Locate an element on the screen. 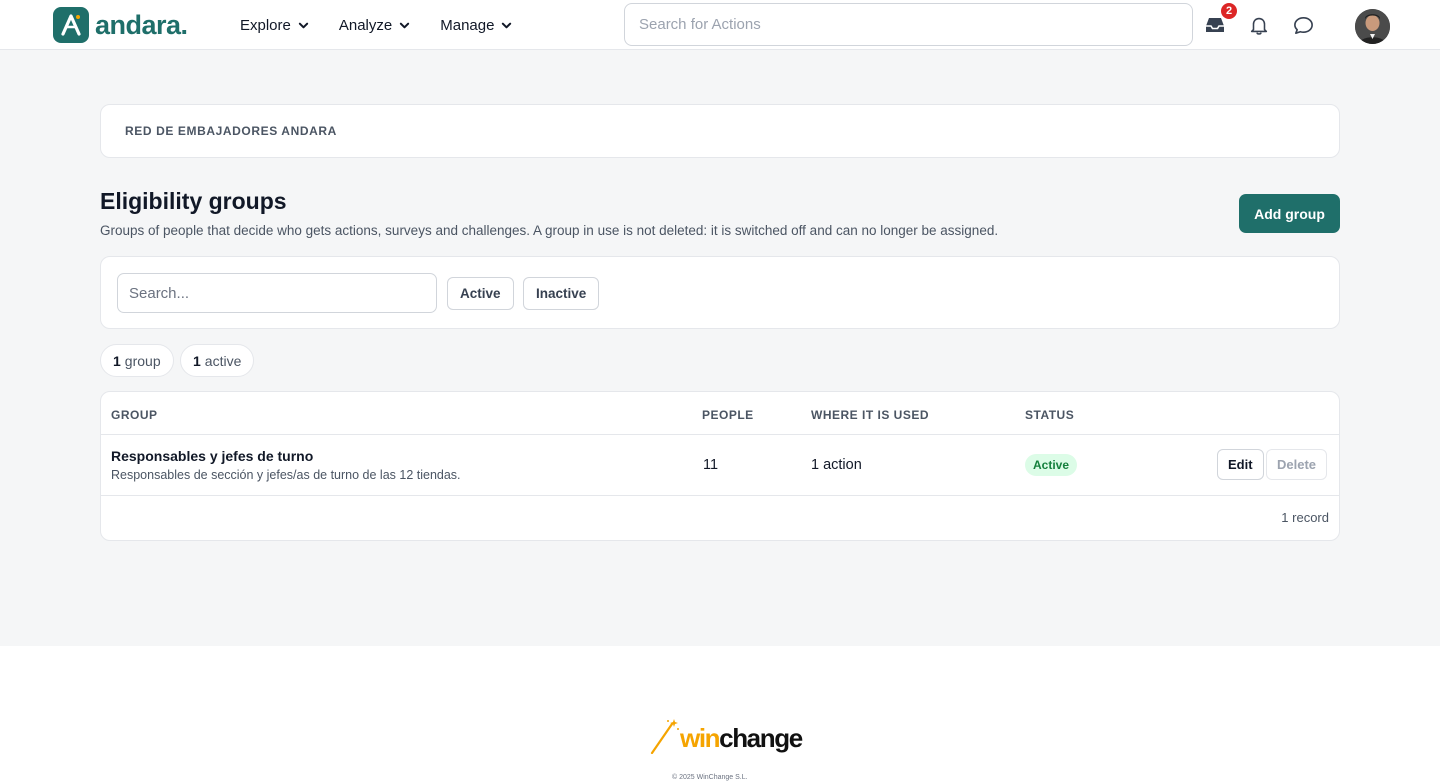 This screenshot has width=1440, height=781. notifications-button is located at coordinates (1259, 25).